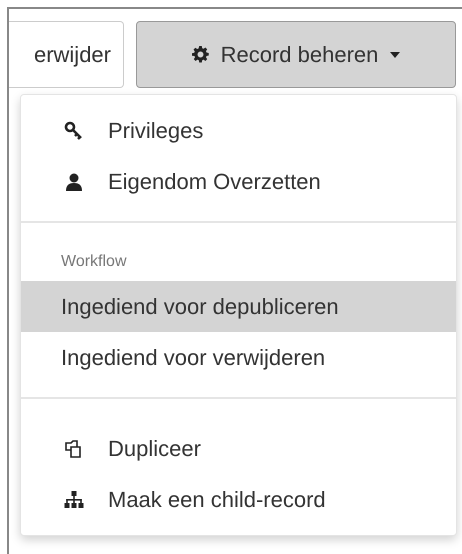  I want to click on hierarchy-icon, so click(74, 500).